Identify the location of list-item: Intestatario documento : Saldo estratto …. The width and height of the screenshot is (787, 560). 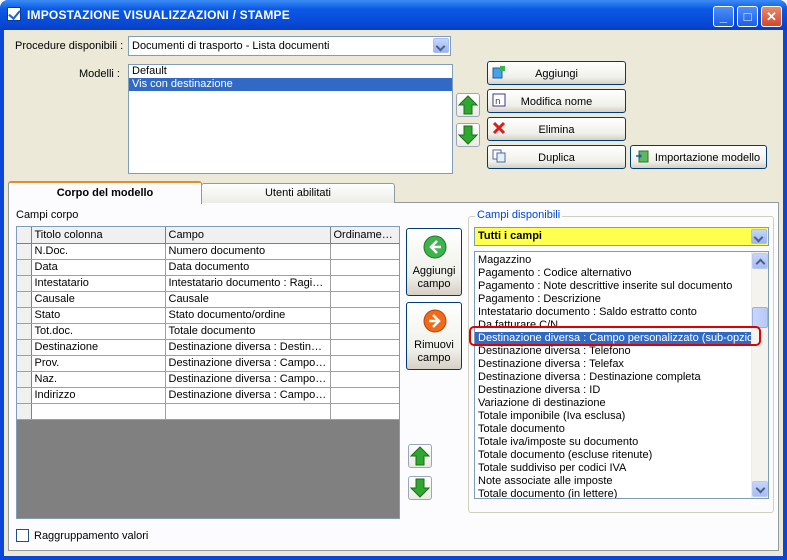
(613, 312).